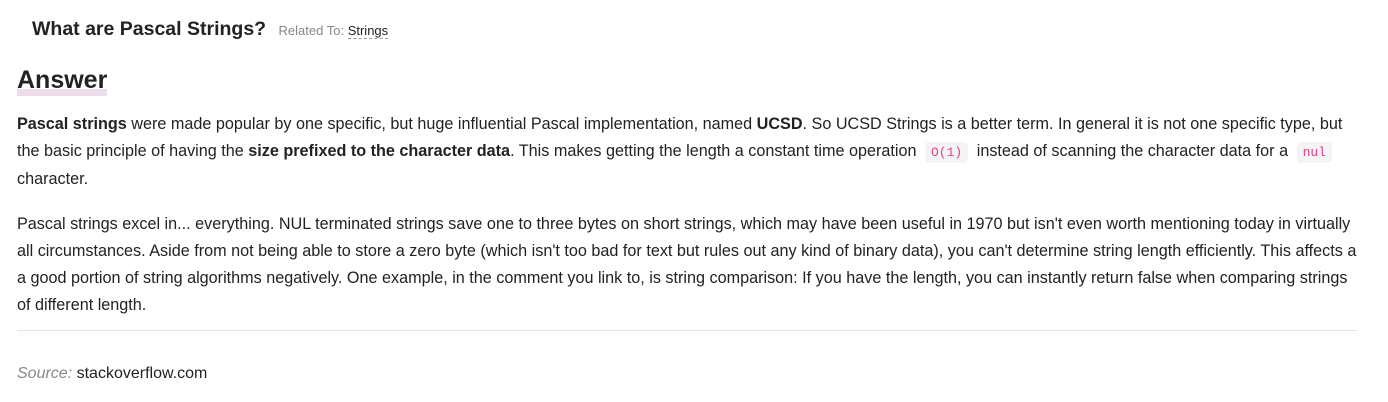 The width and height of the screenshot is (1388, 402). What do you see at coordinates (311, 30) in the screenshot?
I see `related-label: Related To:` at bounding box center [311, 30].